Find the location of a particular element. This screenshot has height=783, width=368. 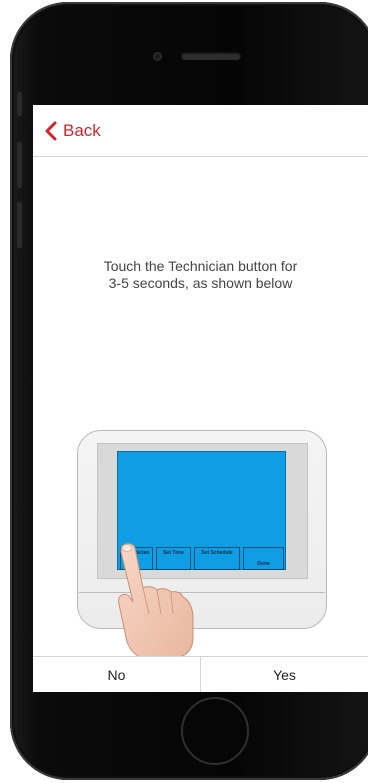

mute-switch is located at coordinates (19, 104).